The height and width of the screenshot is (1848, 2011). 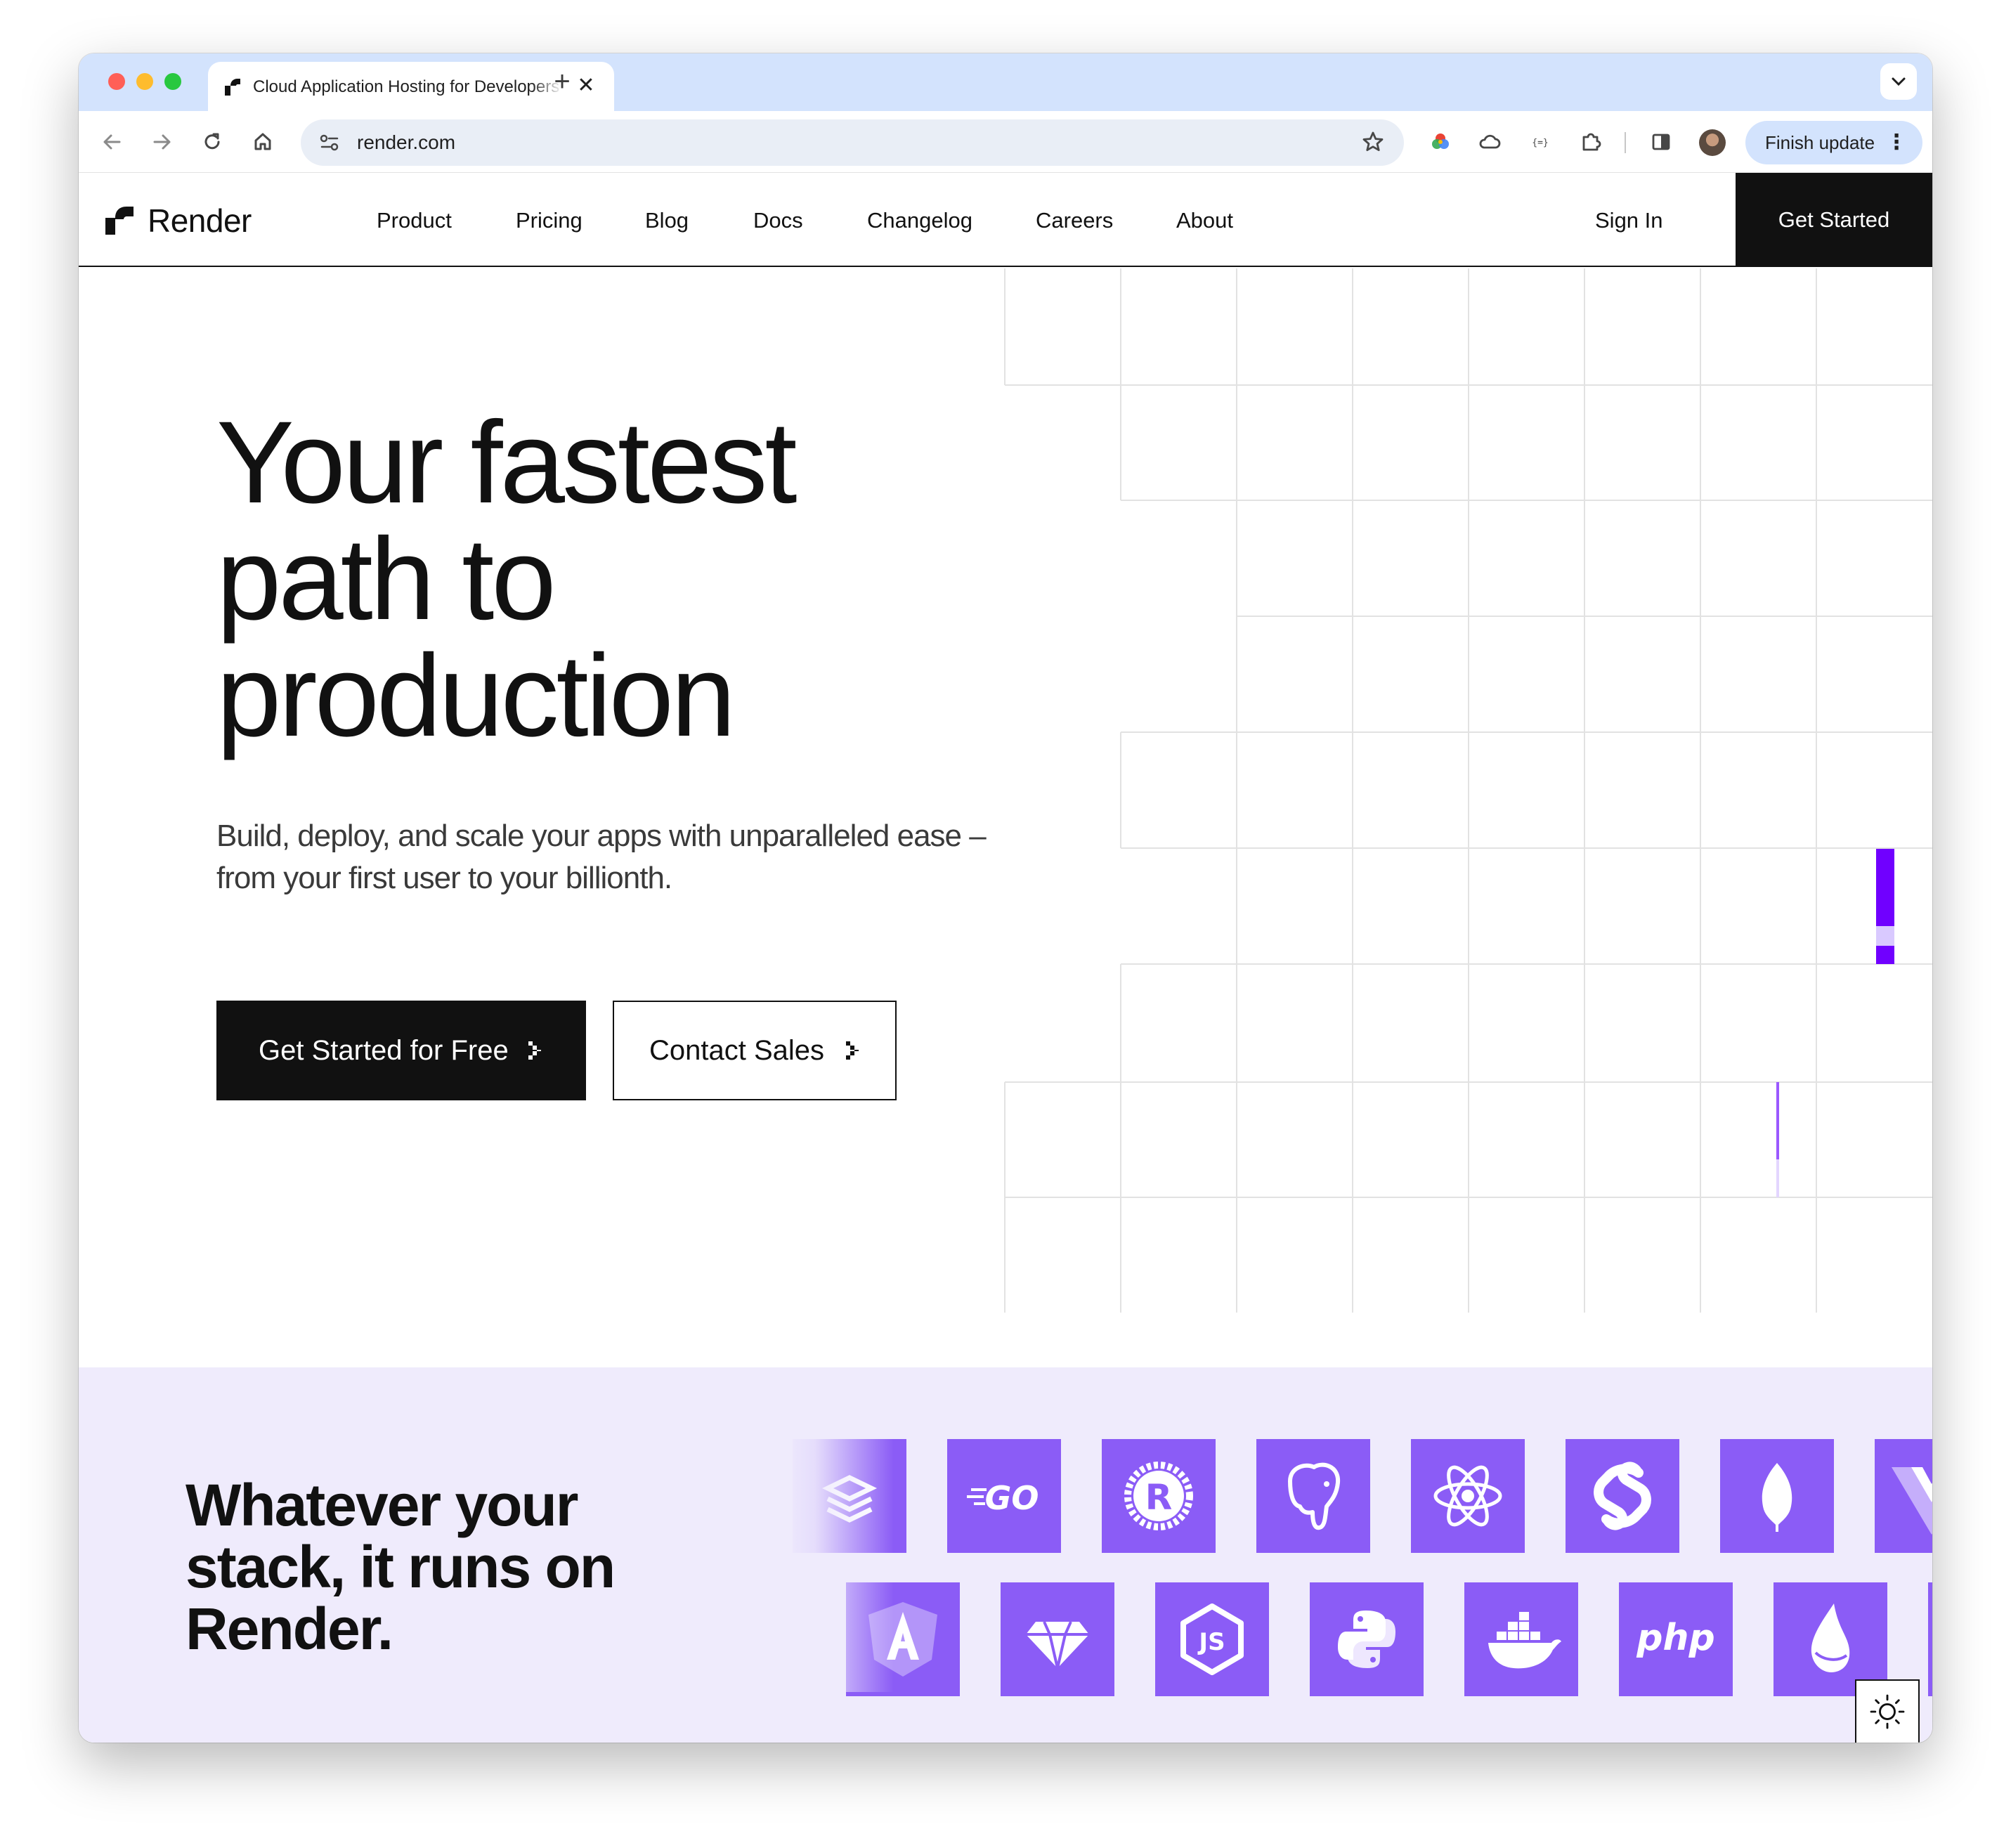 What do you see at coordinates (1885, 936) in the screenshot?
I see `grid-highlight-bar-light` at bounding box center [1885, 936].